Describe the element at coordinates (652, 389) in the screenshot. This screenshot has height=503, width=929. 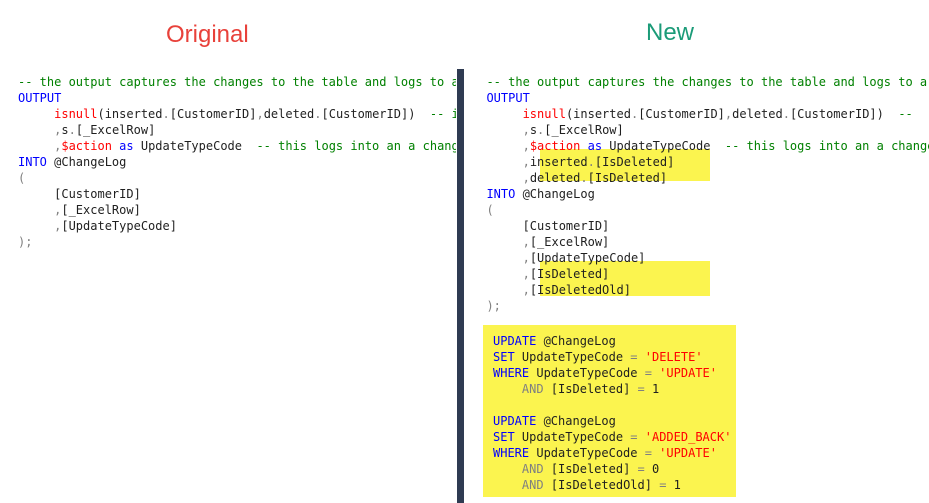
I see `code-token: 1` at that location.